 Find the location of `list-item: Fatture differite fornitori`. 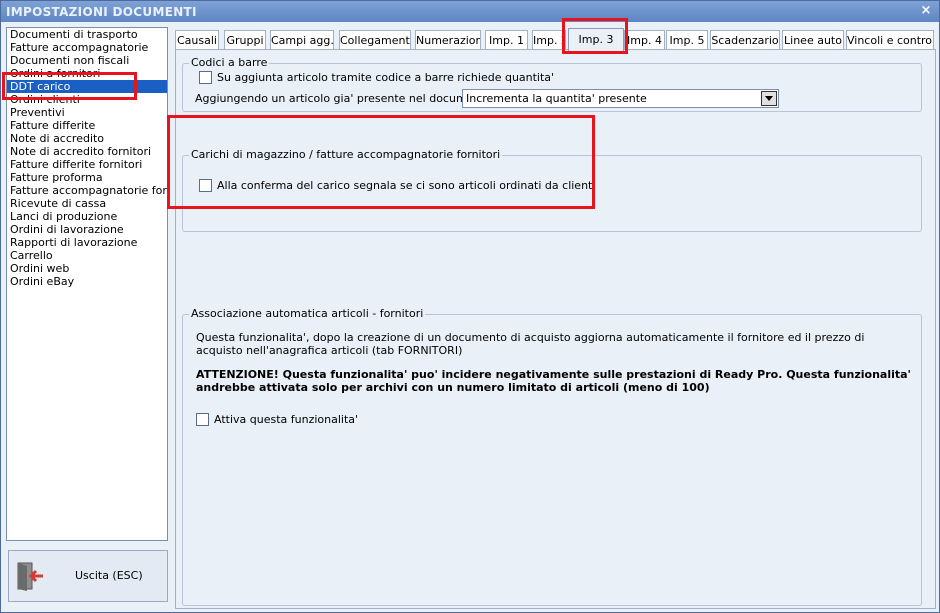

list-item: Fatture differite fornitori is located at coordinates (87, 164).